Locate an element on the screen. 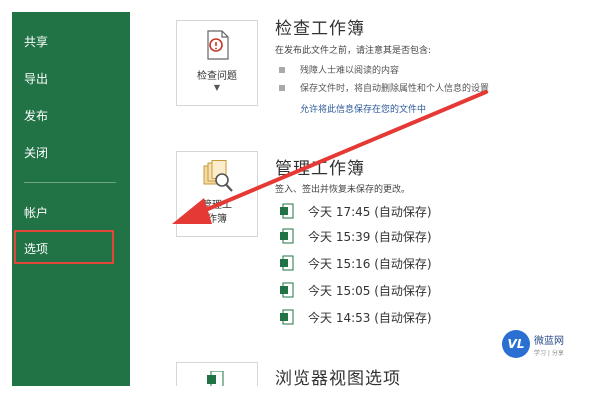  watermark-logo: VL 微蓝网 学习 | 分享 is located at coordinates (538, 346).